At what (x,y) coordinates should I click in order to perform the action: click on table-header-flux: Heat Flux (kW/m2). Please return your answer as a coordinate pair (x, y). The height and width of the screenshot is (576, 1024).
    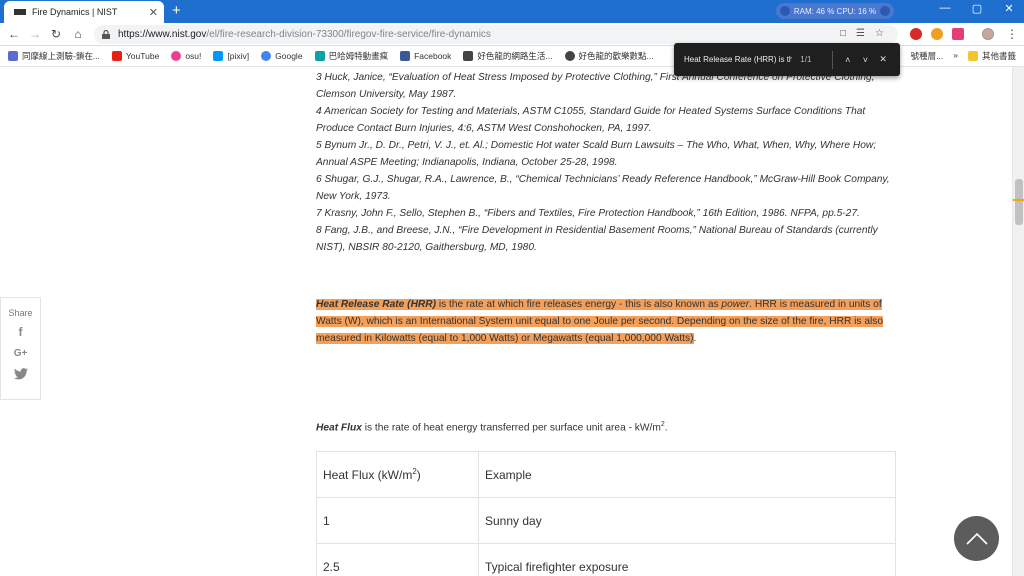
    Looking at the image, I should click on (397, 474).